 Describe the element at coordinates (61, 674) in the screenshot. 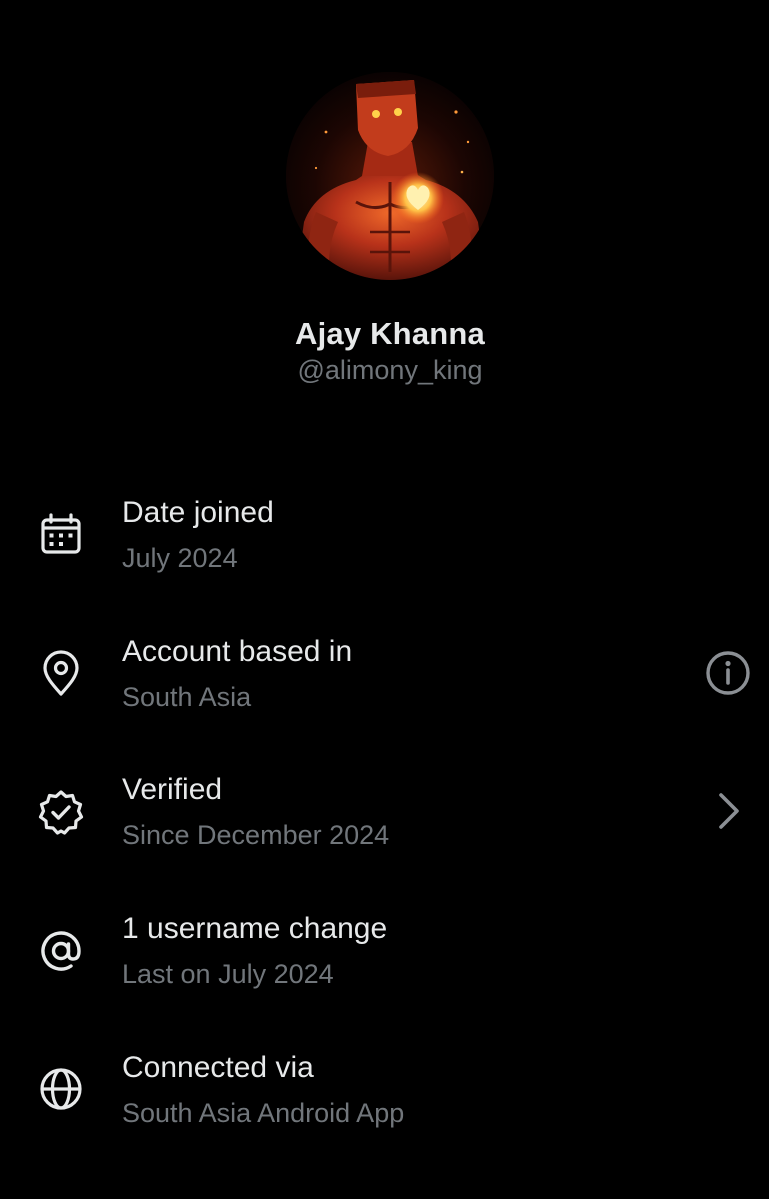

I see `location-pin-icon` at that location.